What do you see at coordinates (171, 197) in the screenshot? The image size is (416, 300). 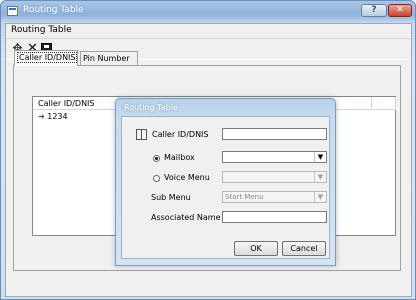 I see `sub-menu-label: Sub Menu` at bounding box center [171, 197].